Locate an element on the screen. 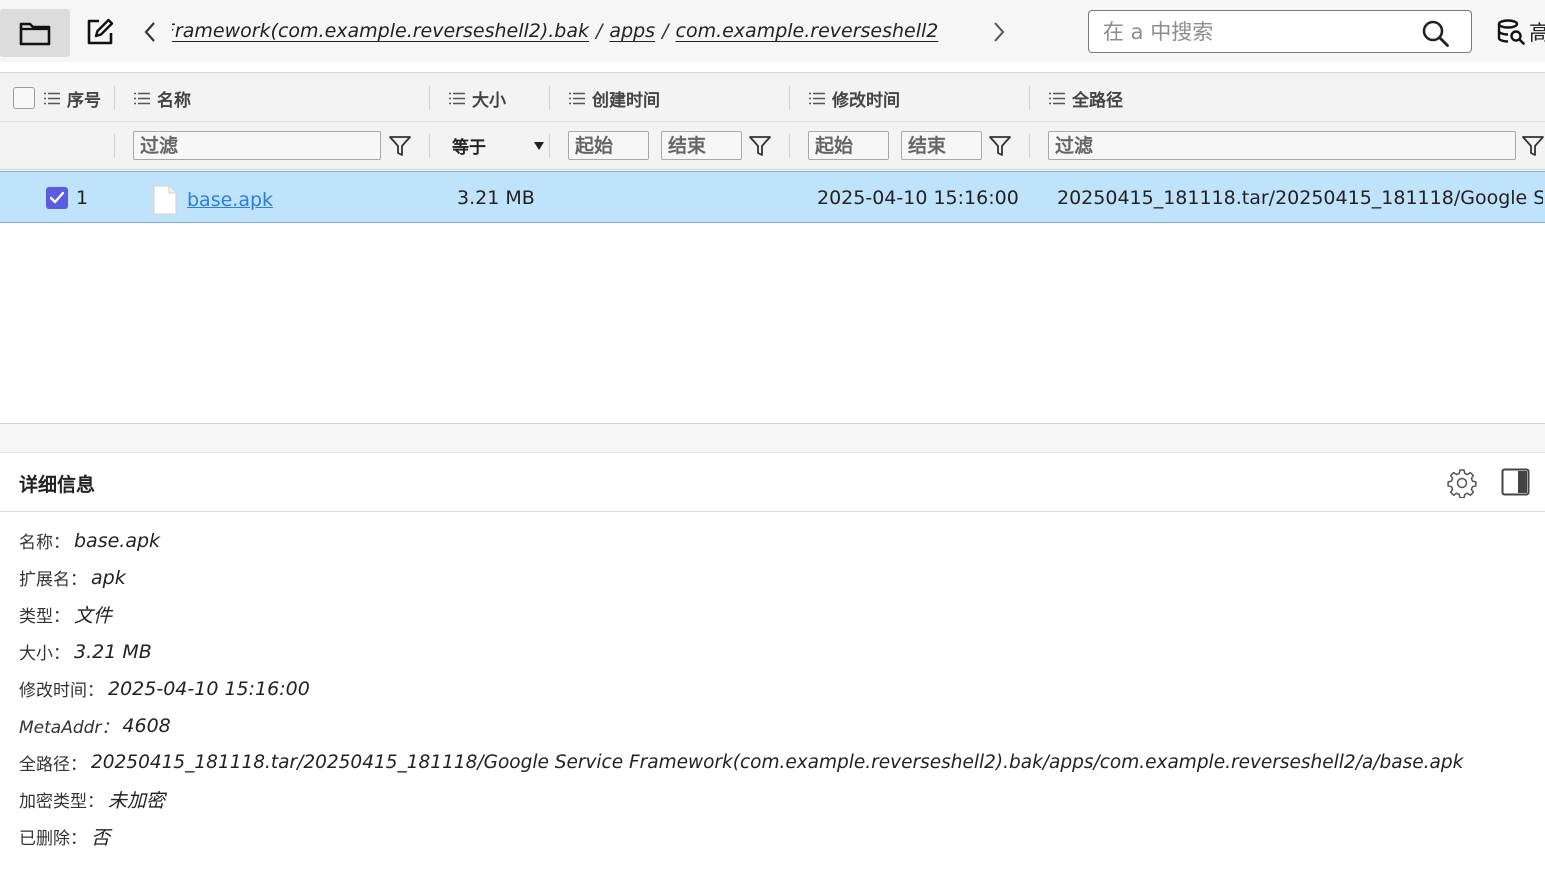  size-operator-select: 等于 is located at coordinates (500, 145).